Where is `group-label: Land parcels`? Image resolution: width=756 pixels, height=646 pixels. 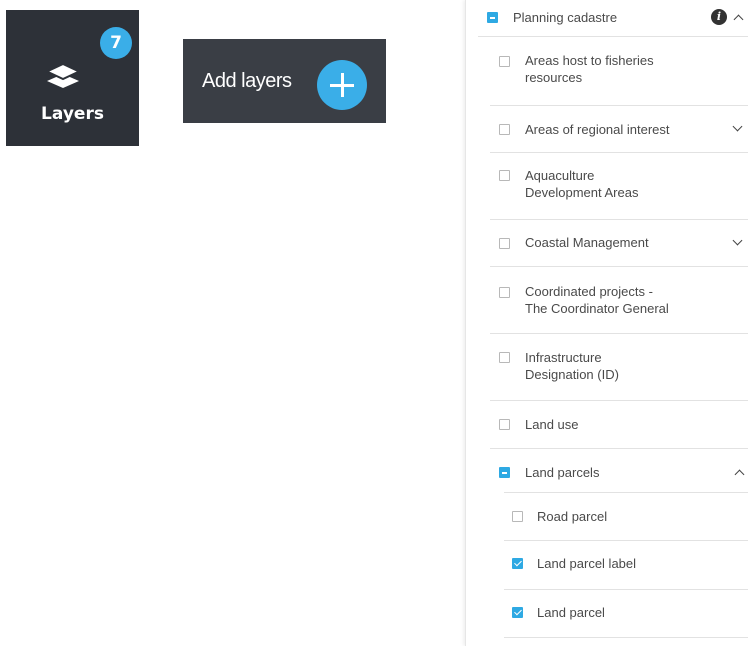
group-label: Land parcels is located at coordinates (562, 472).